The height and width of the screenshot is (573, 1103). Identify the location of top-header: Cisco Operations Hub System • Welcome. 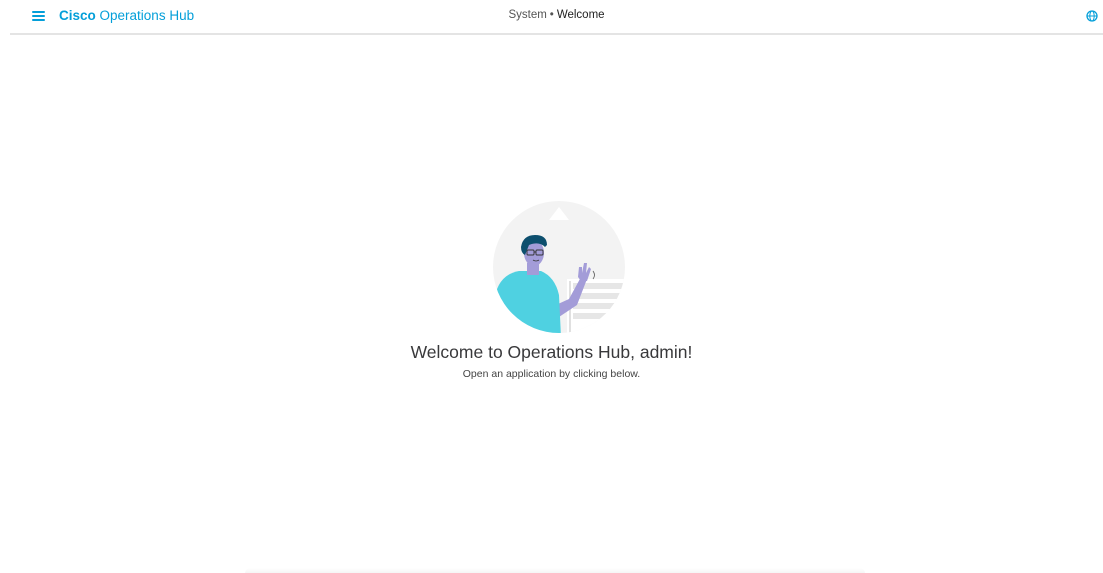
(556, 17).